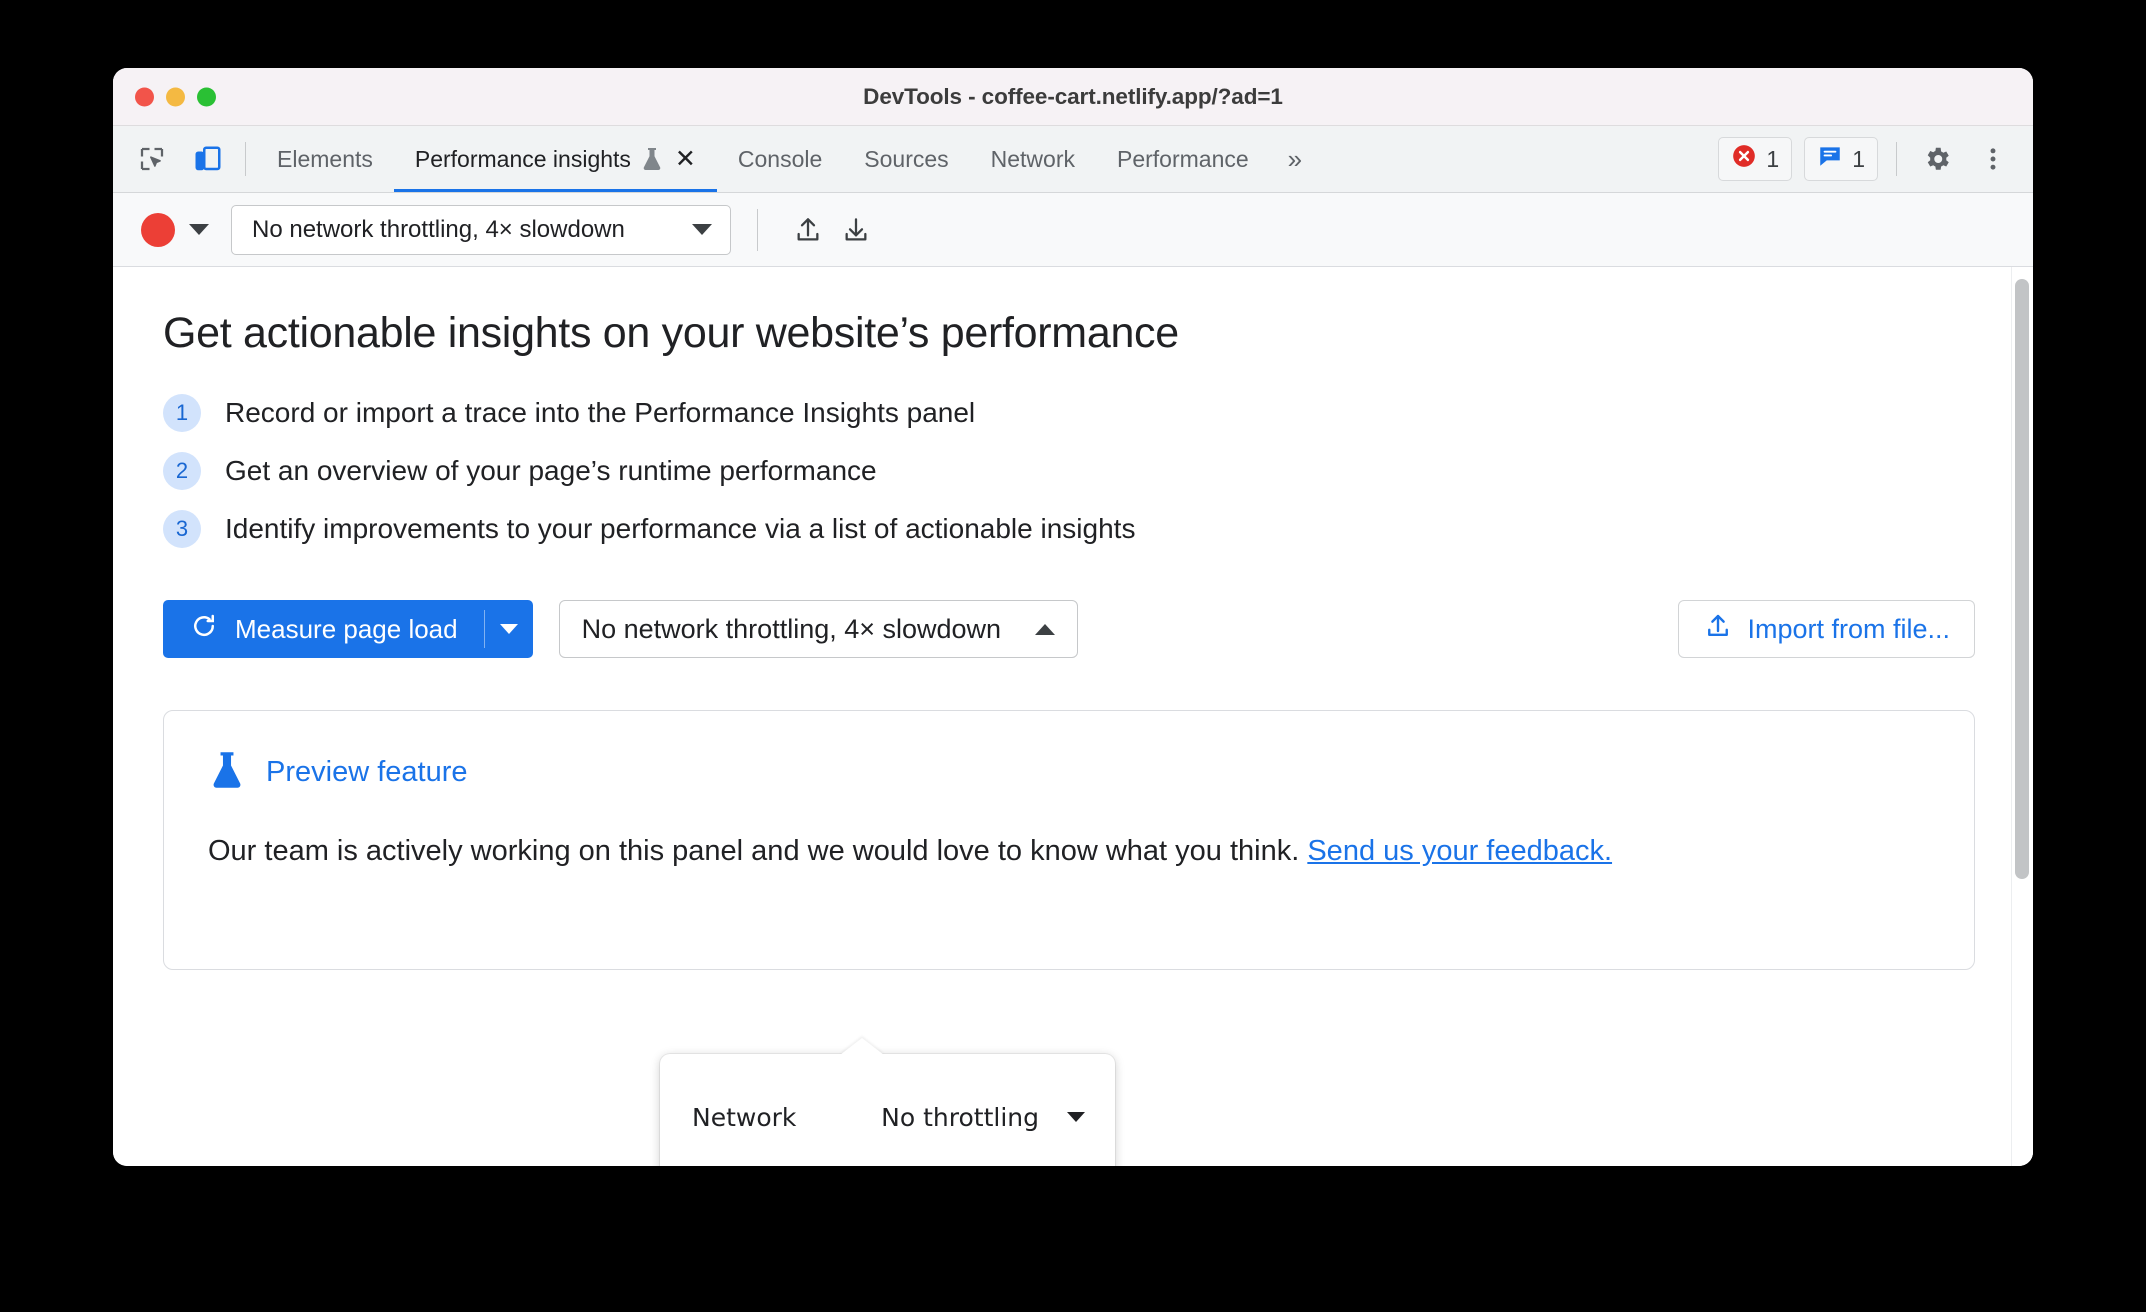 This screenshot has height=1312, width=2146. What do you see at coordinates (1937, 159) in the screenshot?
I see `gear-icon` at bounding box center [1937, 159].